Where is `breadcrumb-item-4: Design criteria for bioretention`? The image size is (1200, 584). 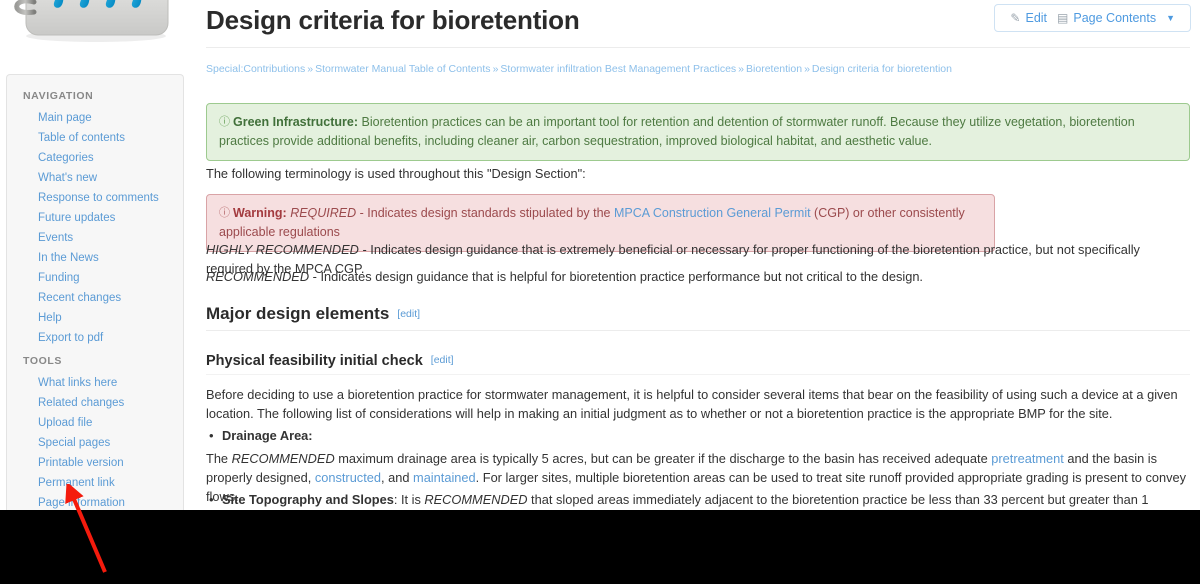
breadcrumb-item-4: Design criteria for bioretention is located at coordinates (882, 69).